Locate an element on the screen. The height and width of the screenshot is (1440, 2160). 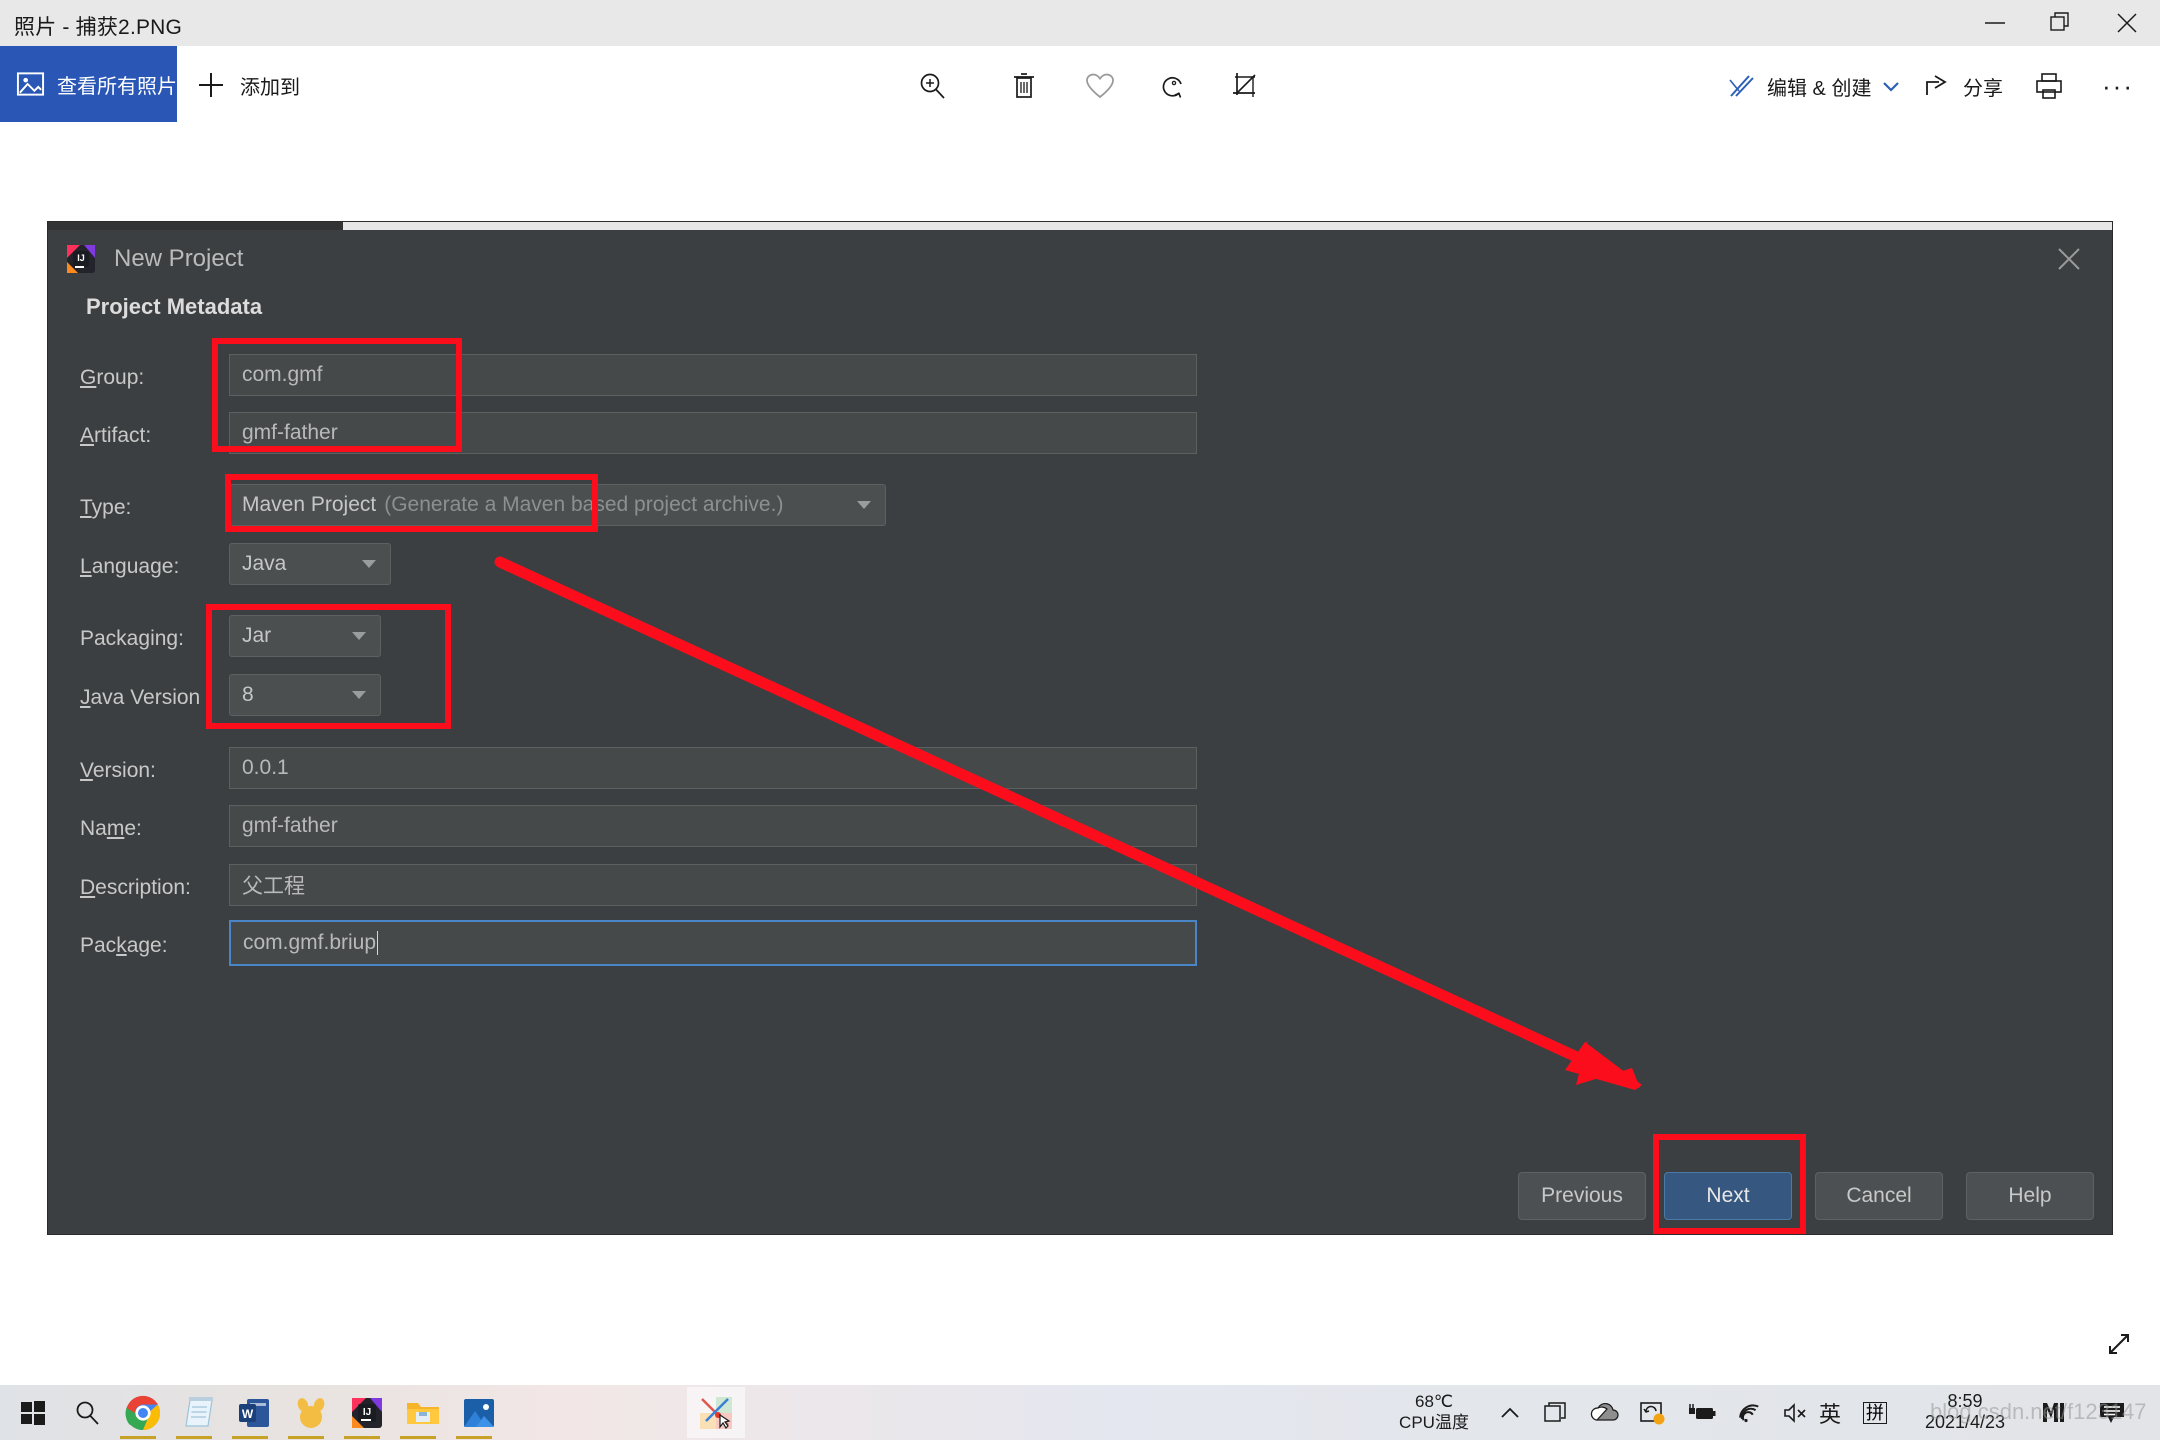
minimize-icon is located at coordinates (1995, 23).